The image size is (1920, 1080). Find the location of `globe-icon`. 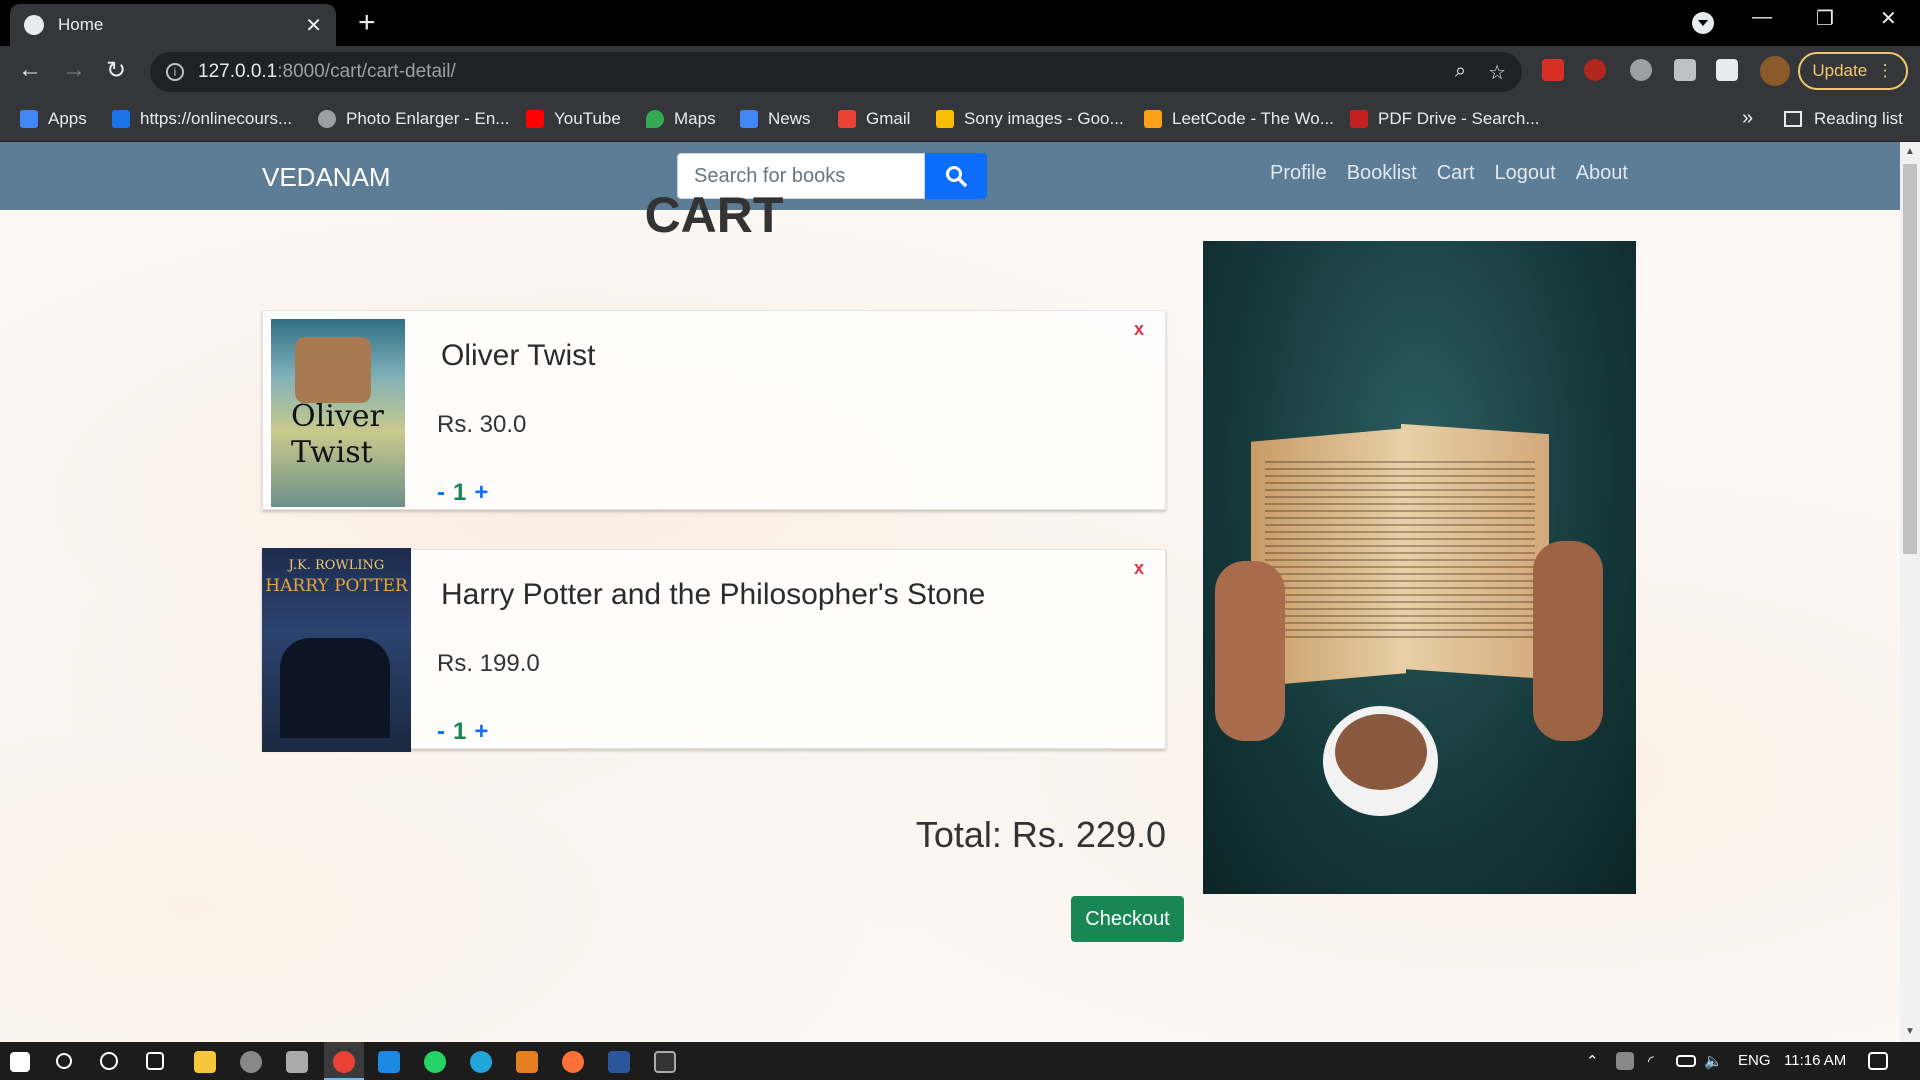

globe-icon is located at coordinates (34, 25).